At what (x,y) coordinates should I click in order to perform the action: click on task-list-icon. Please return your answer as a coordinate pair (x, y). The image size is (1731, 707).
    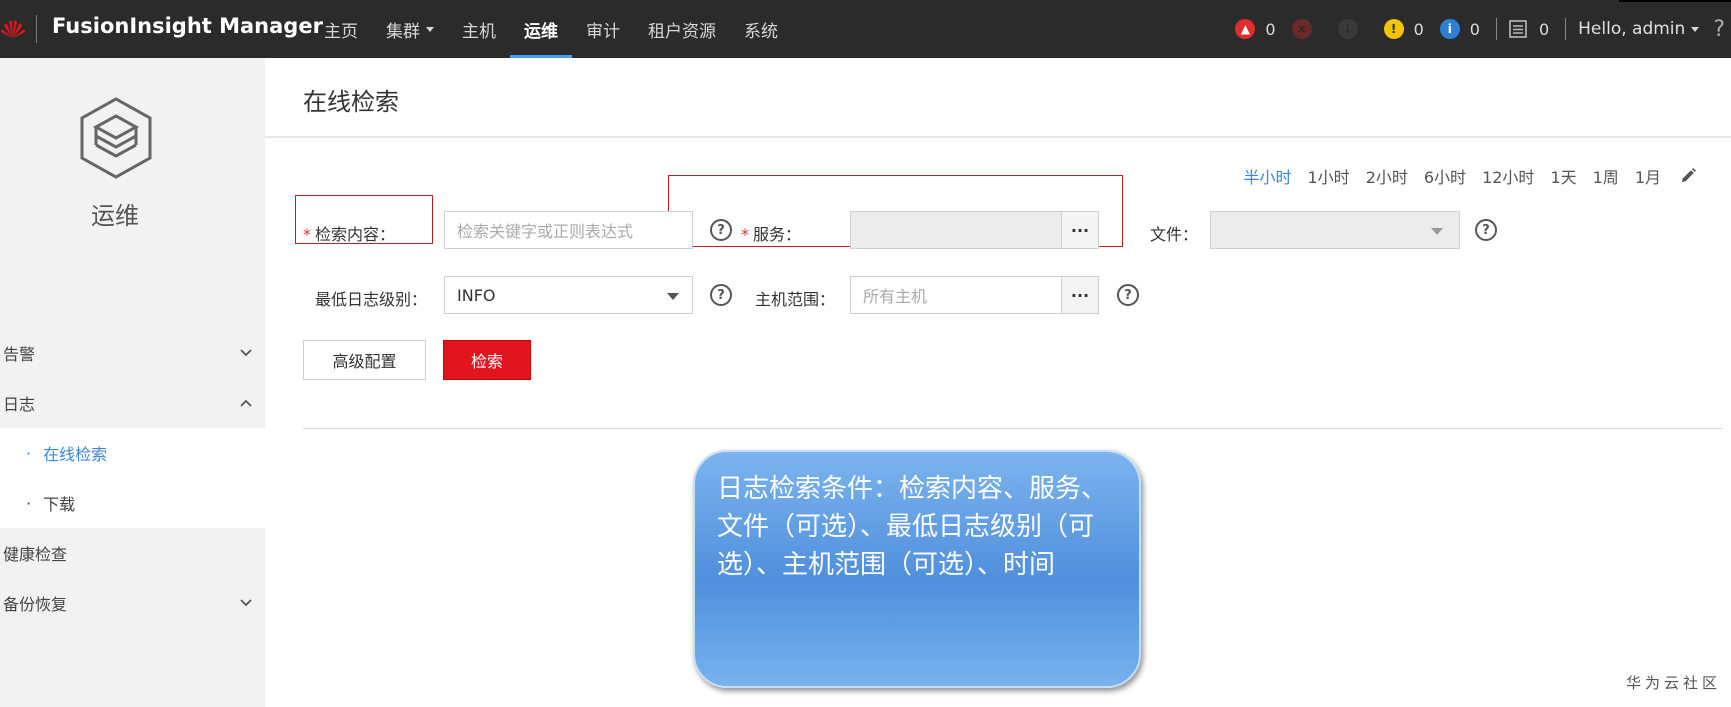
    Looking at the image, I should click on (1518, 29).